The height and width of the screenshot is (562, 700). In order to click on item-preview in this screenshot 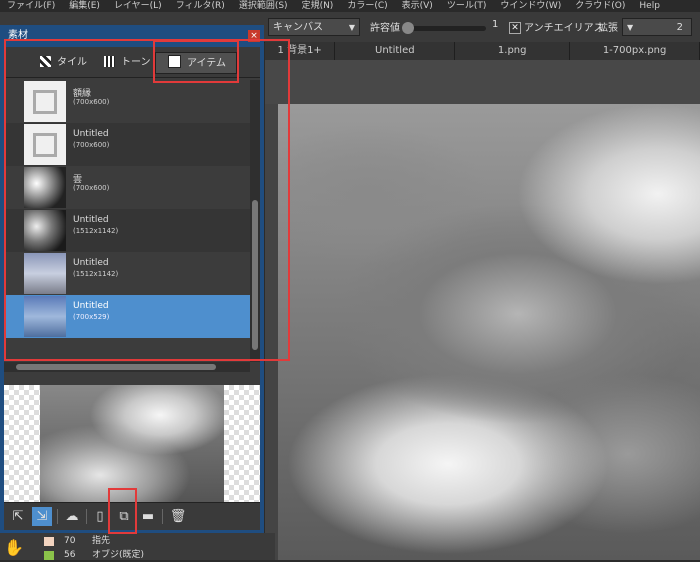, I will do `click(132, 440)`.